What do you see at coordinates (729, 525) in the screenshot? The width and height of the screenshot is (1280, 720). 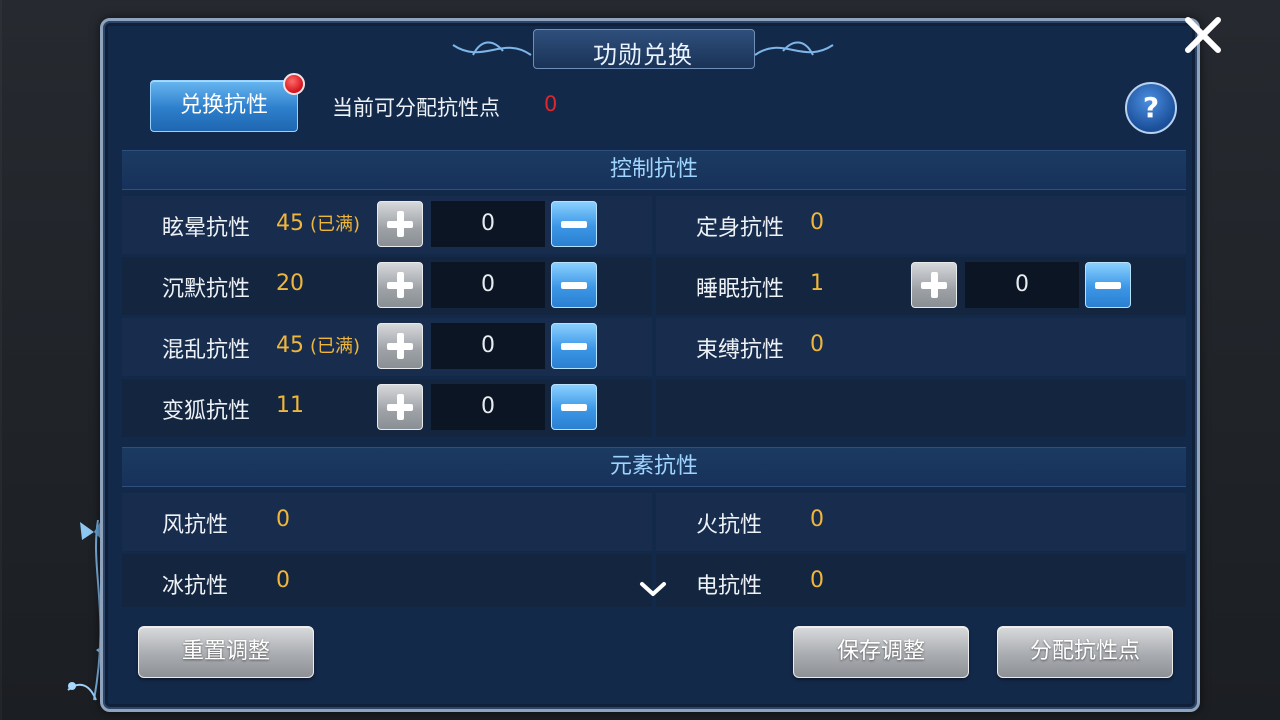 I see `resistance-label: 火抗性` at bounding box center [729, 525].